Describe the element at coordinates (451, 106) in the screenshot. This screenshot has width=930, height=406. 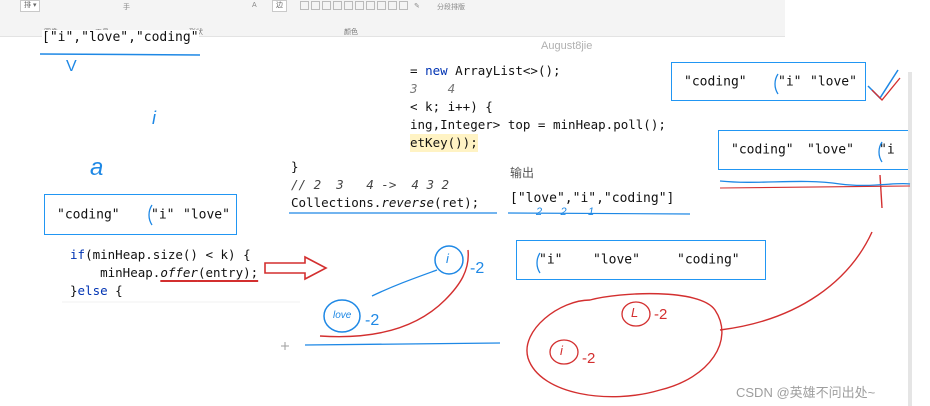
I see `code-line: < k; i++) {` at that location.